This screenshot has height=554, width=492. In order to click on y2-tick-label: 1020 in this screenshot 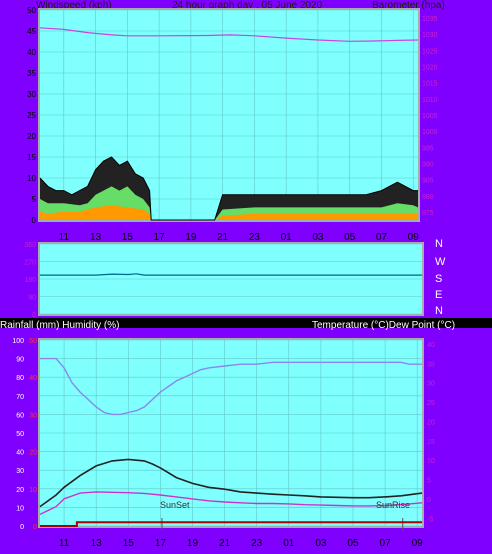, I will do `click(430, 68)`.